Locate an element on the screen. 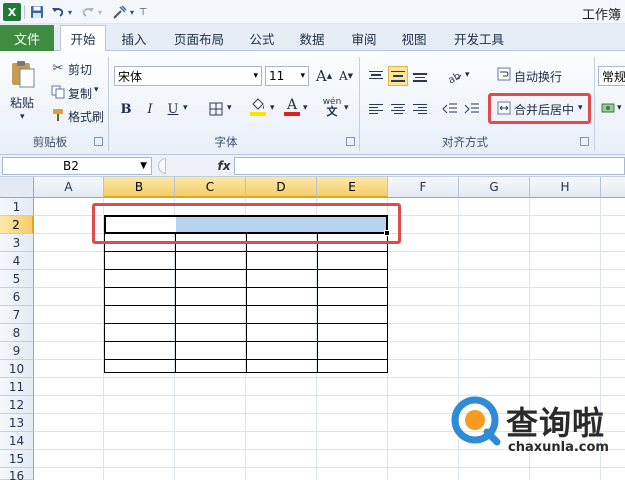 The width and height of the screenshot is (625, 480). tab-review: 审阅 is located at coordinates (364, 38).